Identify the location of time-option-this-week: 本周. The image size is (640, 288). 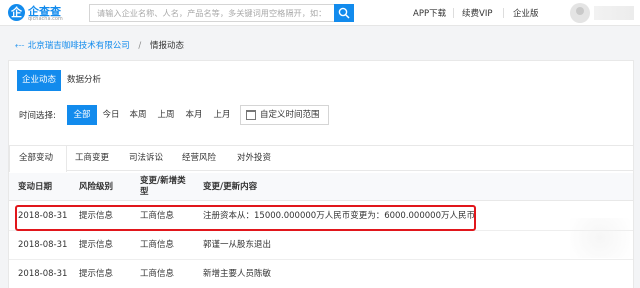
(138, 115).